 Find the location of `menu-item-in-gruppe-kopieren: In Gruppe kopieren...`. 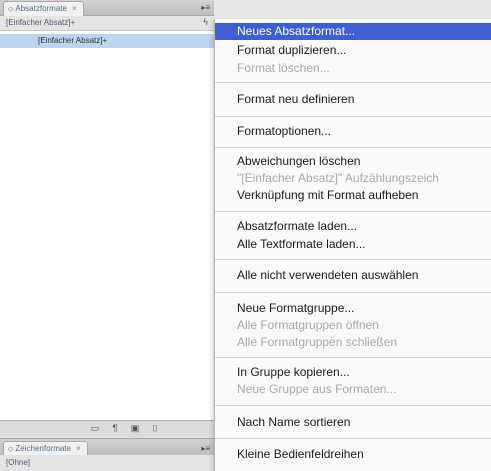

menu-item-in-gruppe-kopieren: In Gruppe kopieren... is located at coordinates (353, 372).